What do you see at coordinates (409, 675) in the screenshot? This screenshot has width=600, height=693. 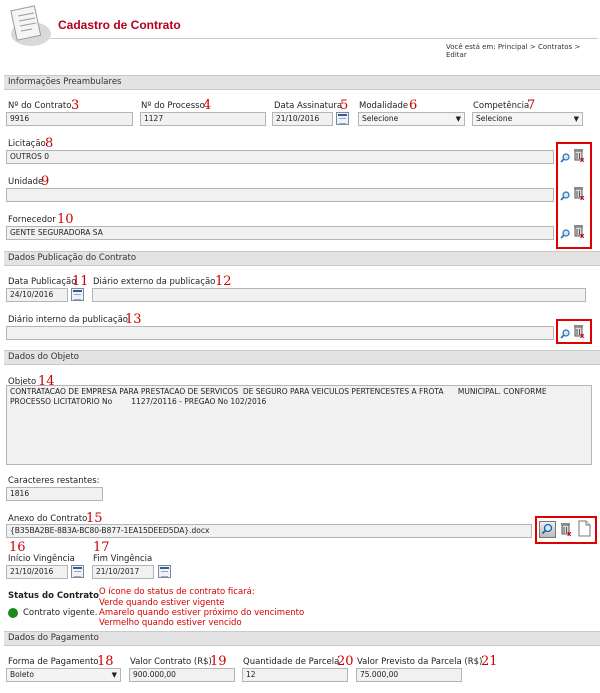 I see `valor-parcela-input: 75.000,00` at bounding box center [409, 675].